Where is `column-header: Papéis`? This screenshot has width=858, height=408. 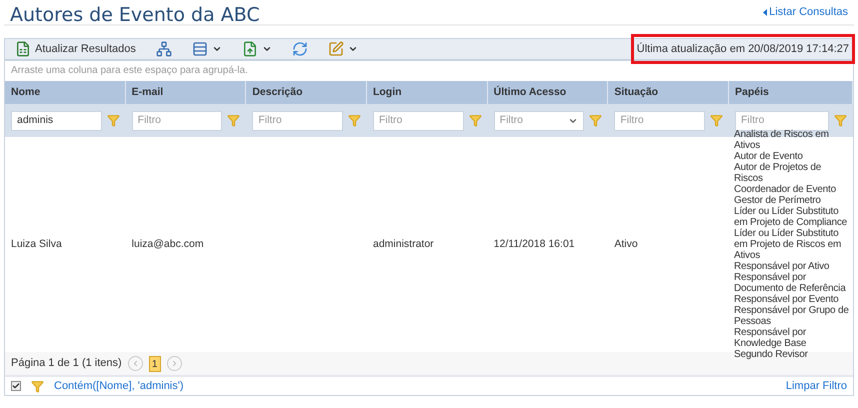
column-header: Papéis is located at coordinates (790, 92).